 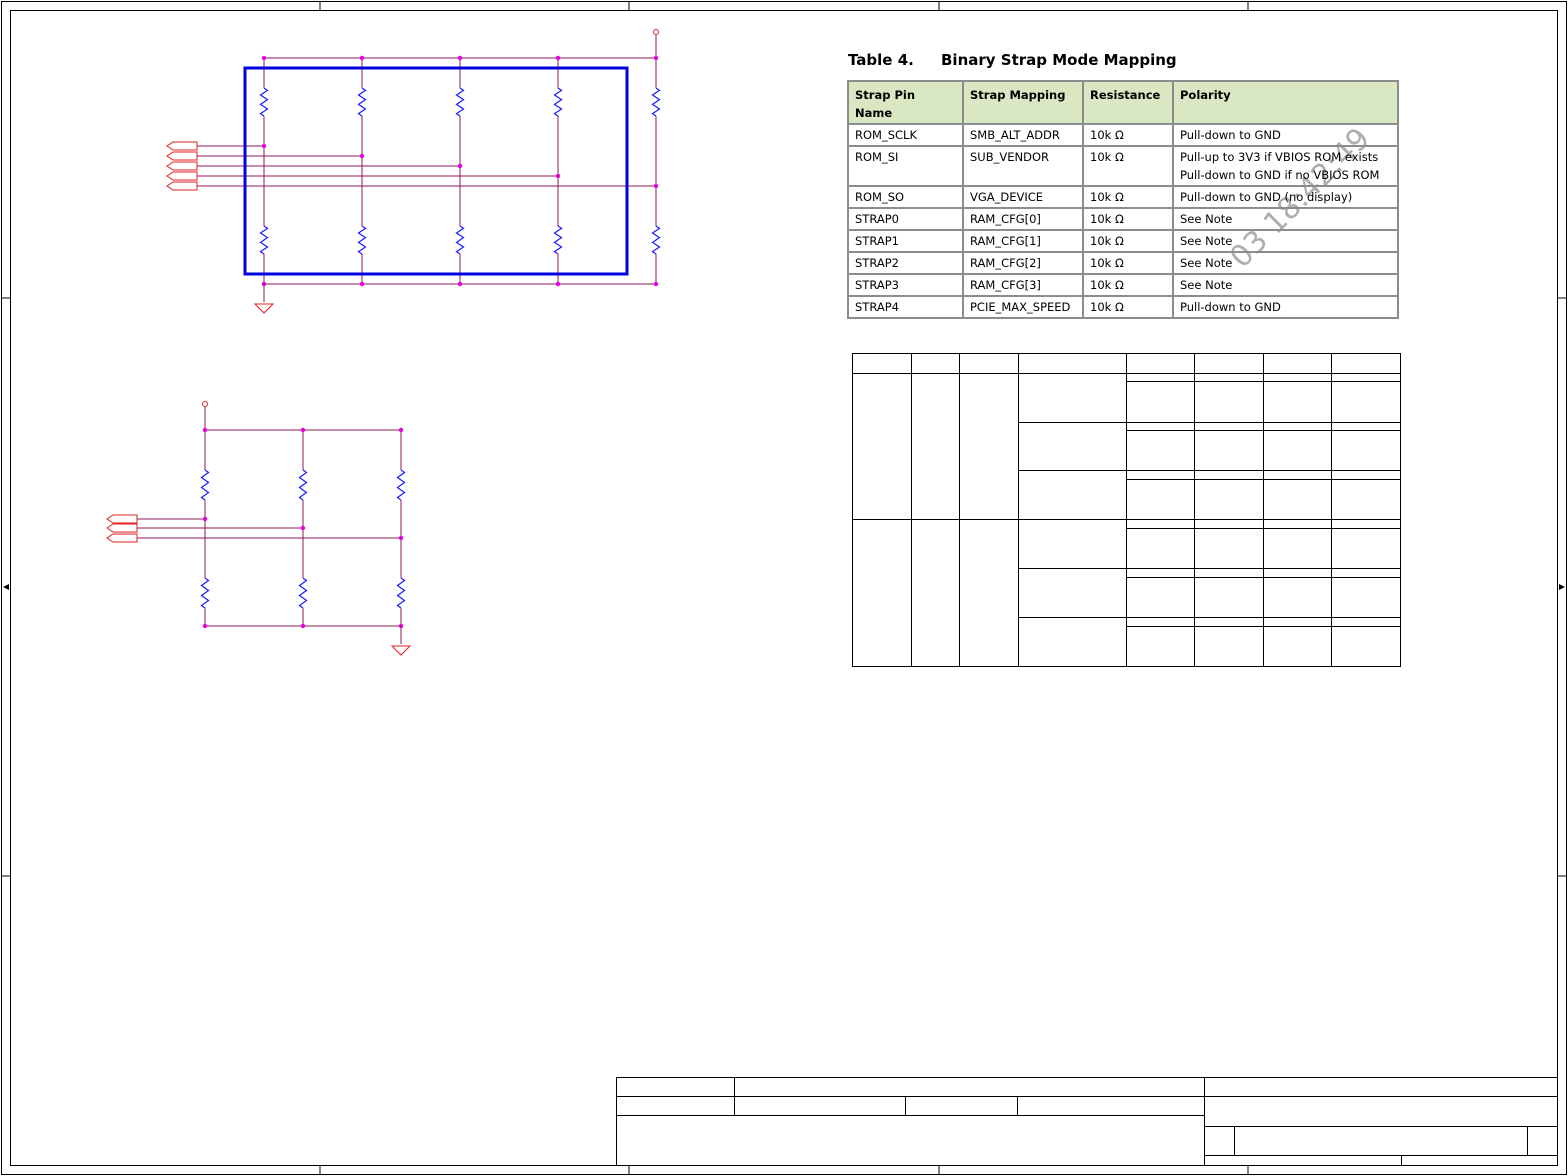 What do you see at coordinates (1023, 135) in the screenshot?
I see `cell-strap-mapping: SMB_ALT_ADDR` at bounding box center [1023, 135].